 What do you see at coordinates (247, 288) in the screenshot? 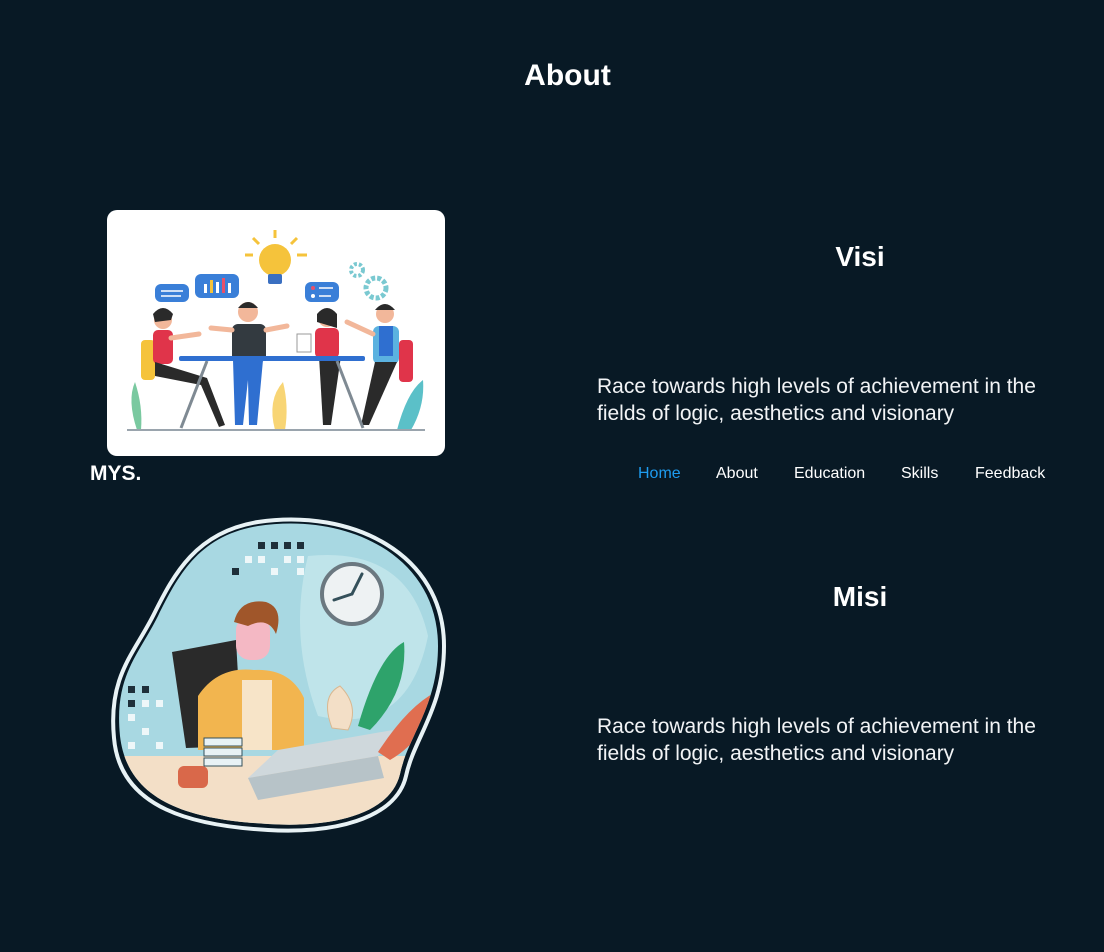
I see `chat-bubble-icon` at bounding box center [247, 288].